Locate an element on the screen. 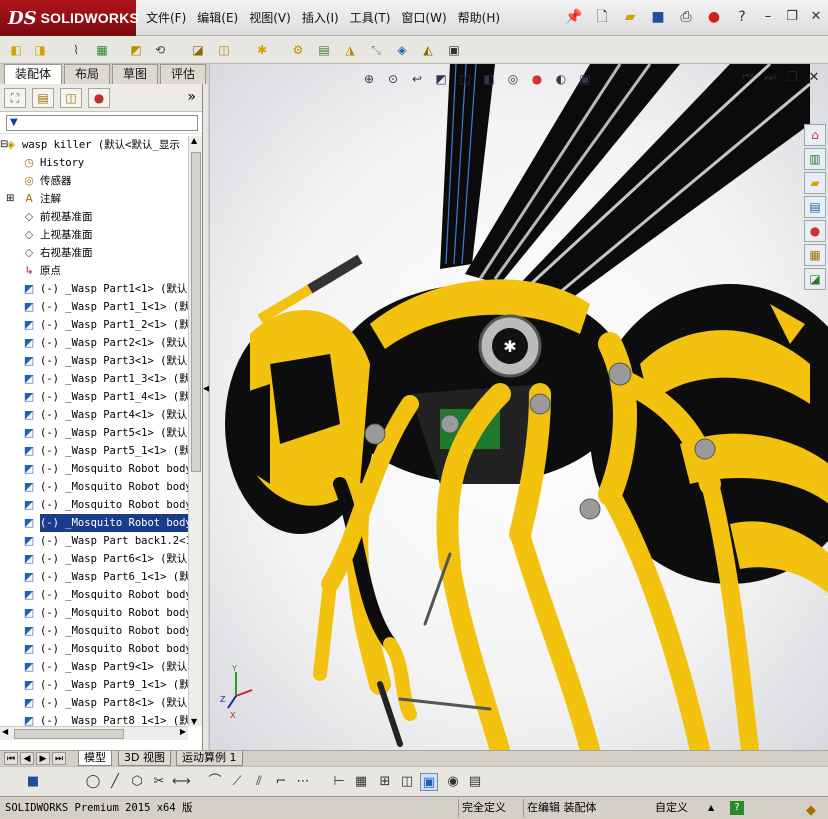  tree-horizontal-scrollbar: ◀ ▶ is located at coordinates (94, 733).